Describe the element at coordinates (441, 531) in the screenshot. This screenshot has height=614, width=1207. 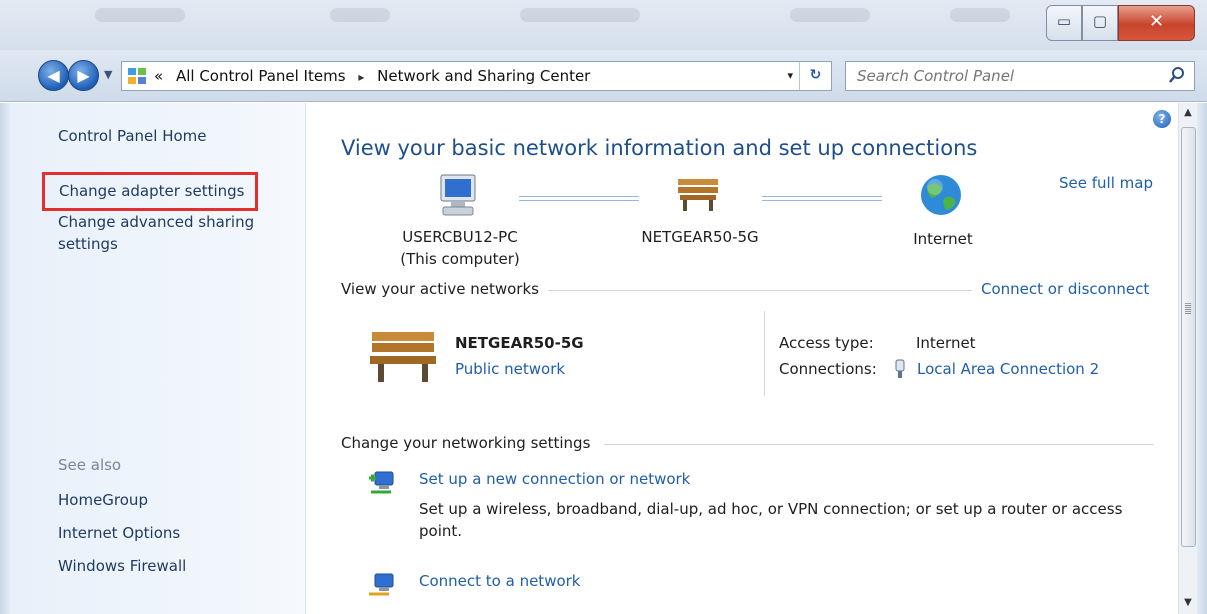
I see `setup-new-connection-desc-line2: point.` at that location.